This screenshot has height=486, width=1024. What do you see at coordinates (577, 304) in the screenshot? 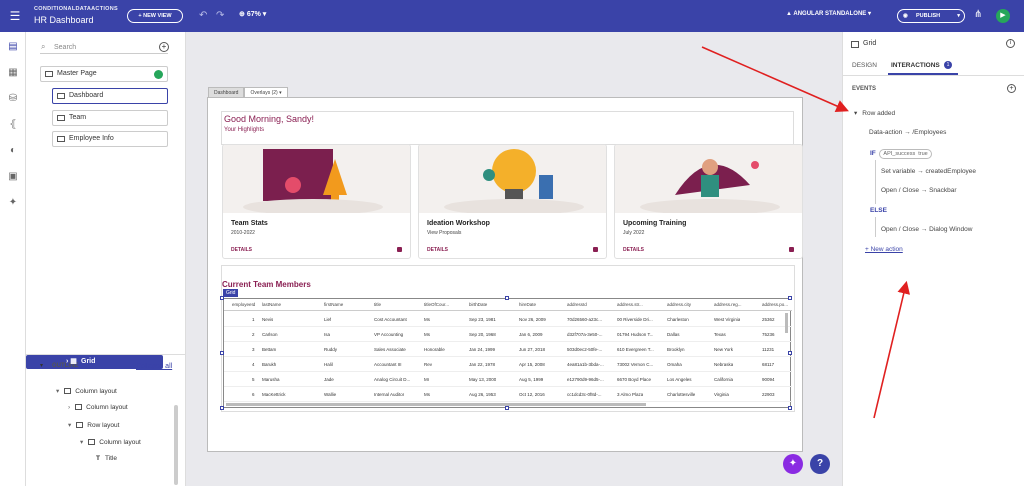
I see `grid-column-header: addressId` at bounding box center [577, 304].